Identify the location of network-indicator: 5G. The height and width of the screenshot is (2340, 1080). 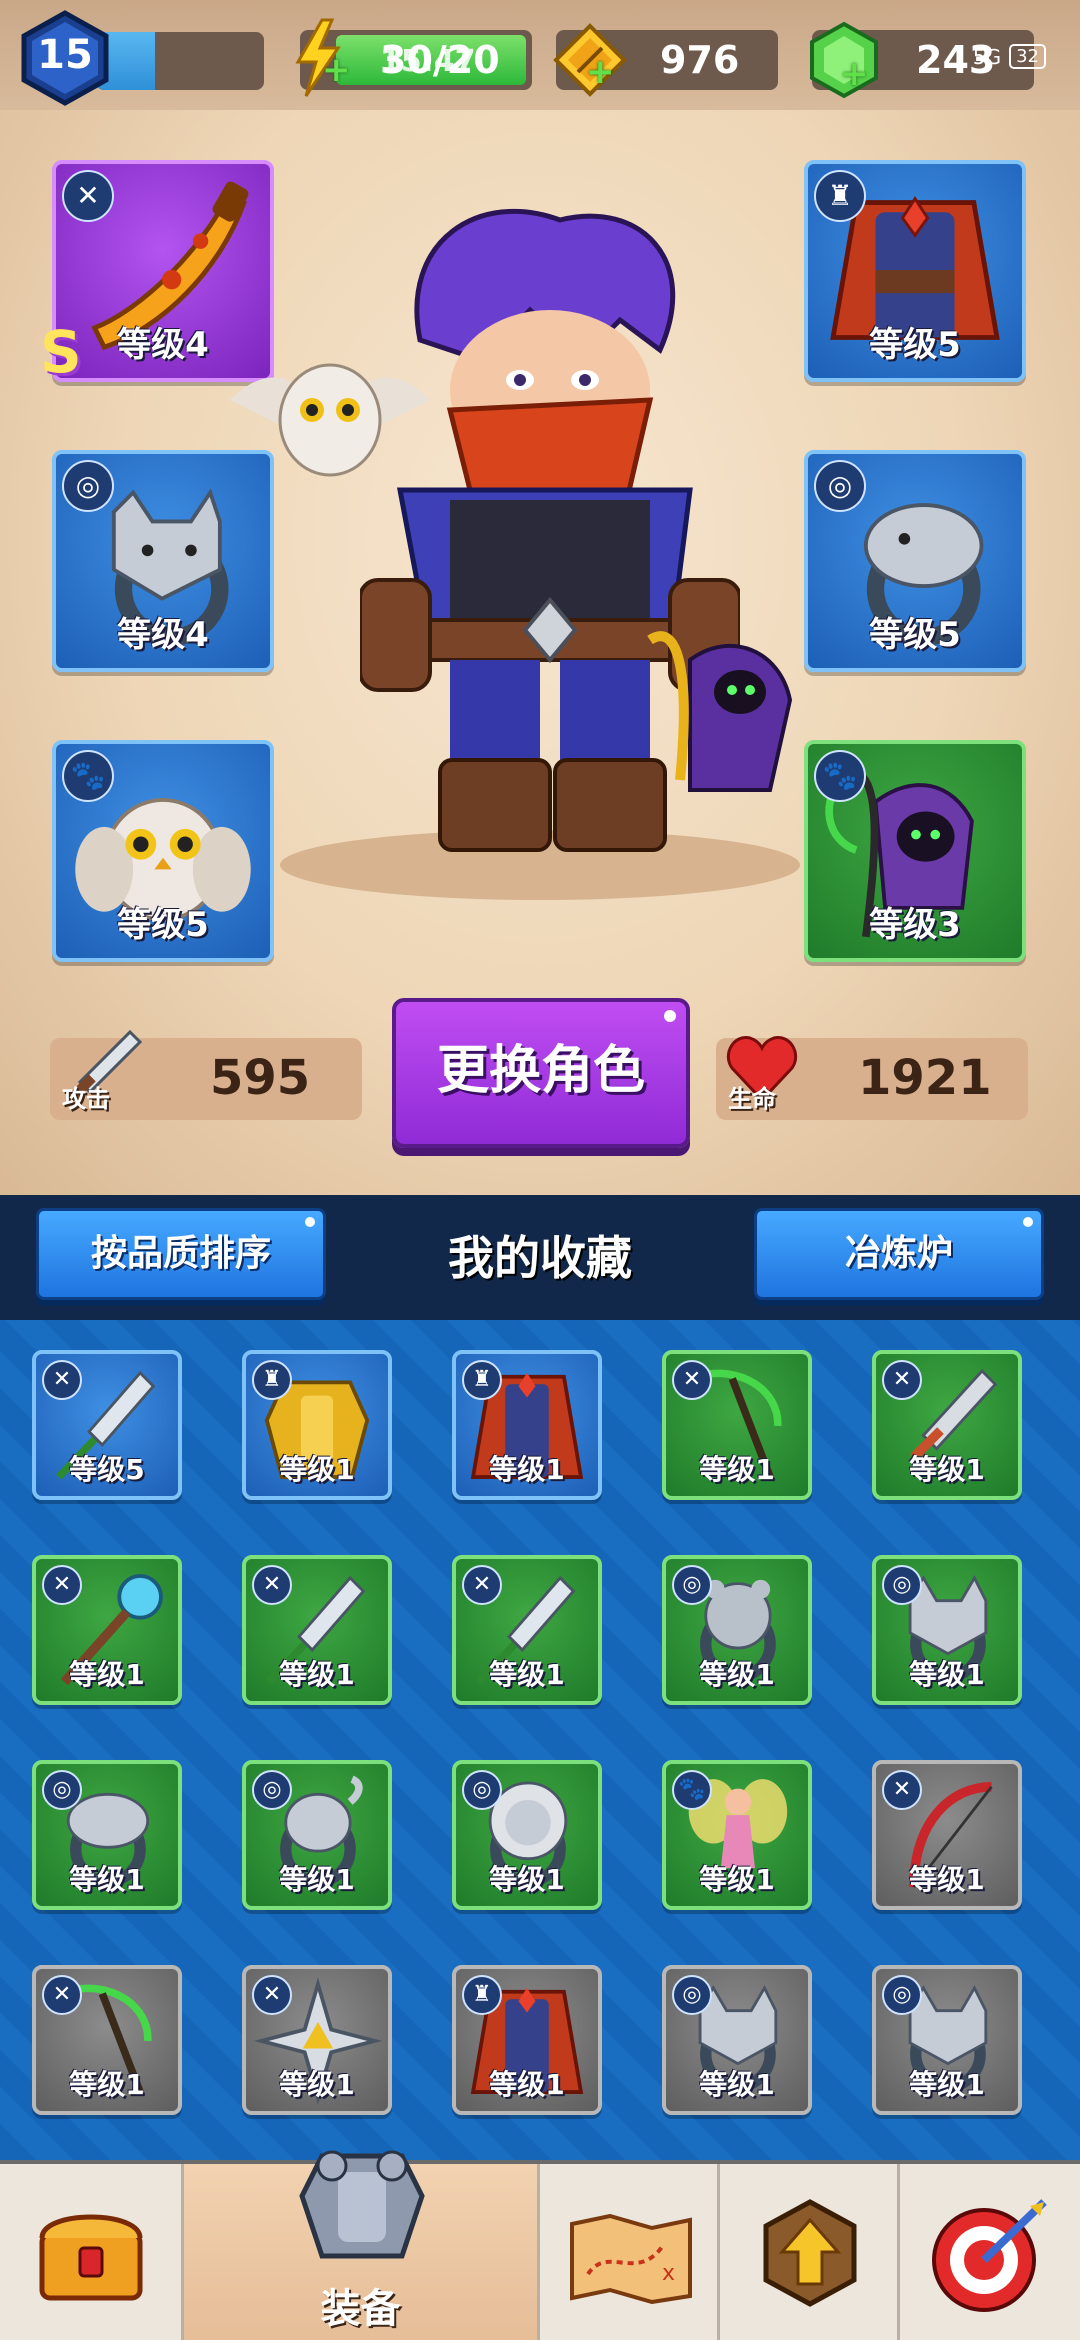
(987, 56).